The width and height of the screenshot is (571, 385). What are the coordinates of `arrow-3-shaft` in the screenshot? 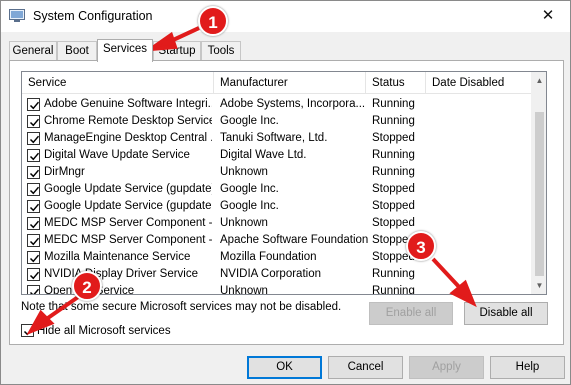 It's located at (447, 274).